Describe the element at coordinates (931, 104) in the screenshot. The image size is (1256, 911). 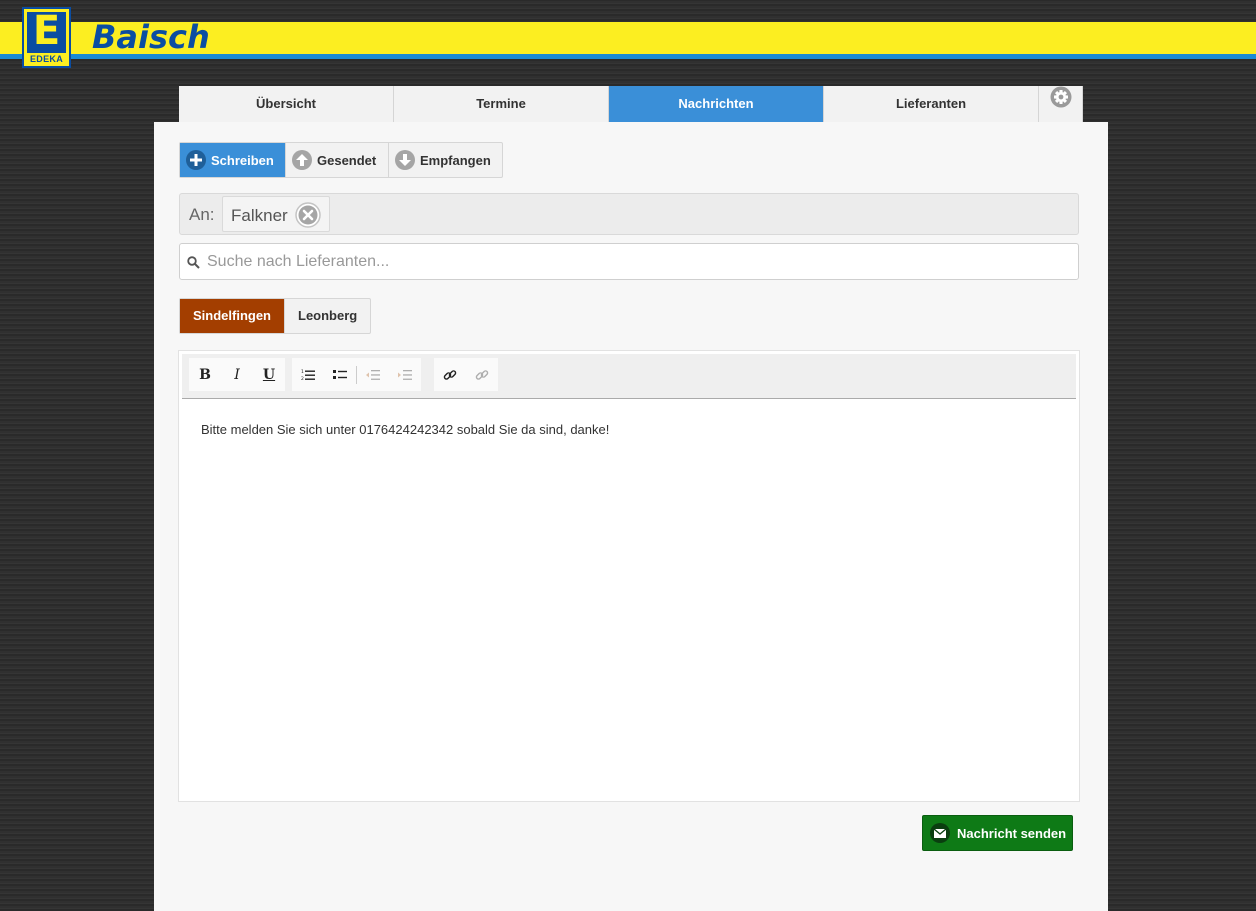
I see `tab-lieferanten: Lieferanten` at that location.